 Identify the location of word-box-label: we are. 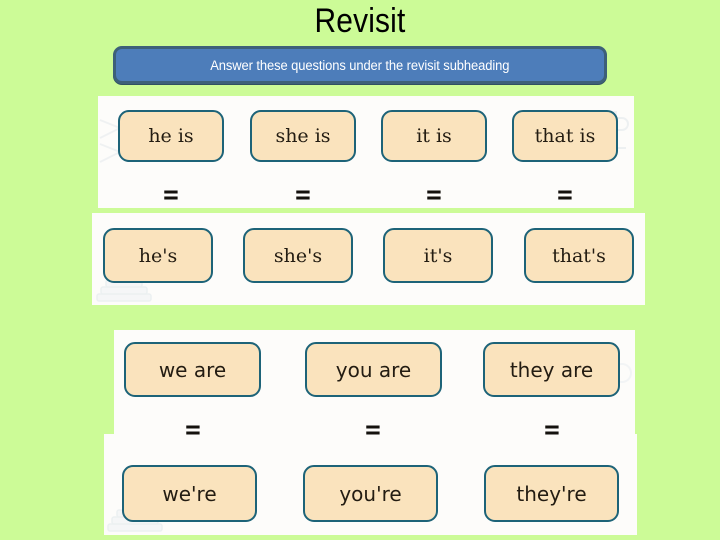
(192, 369).